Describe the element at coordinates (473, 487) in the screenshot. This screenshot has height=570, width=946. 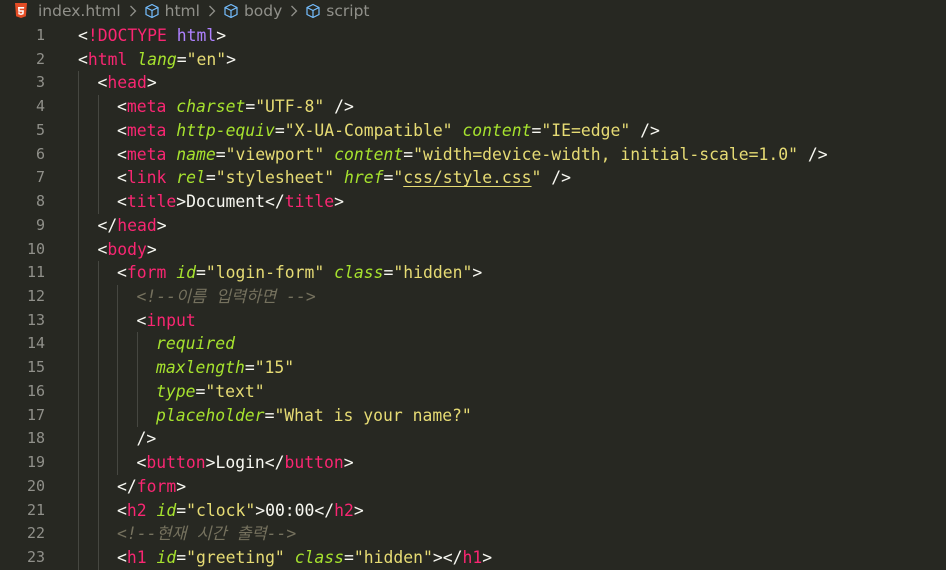
I see `code-line: 20</form>` at that location.